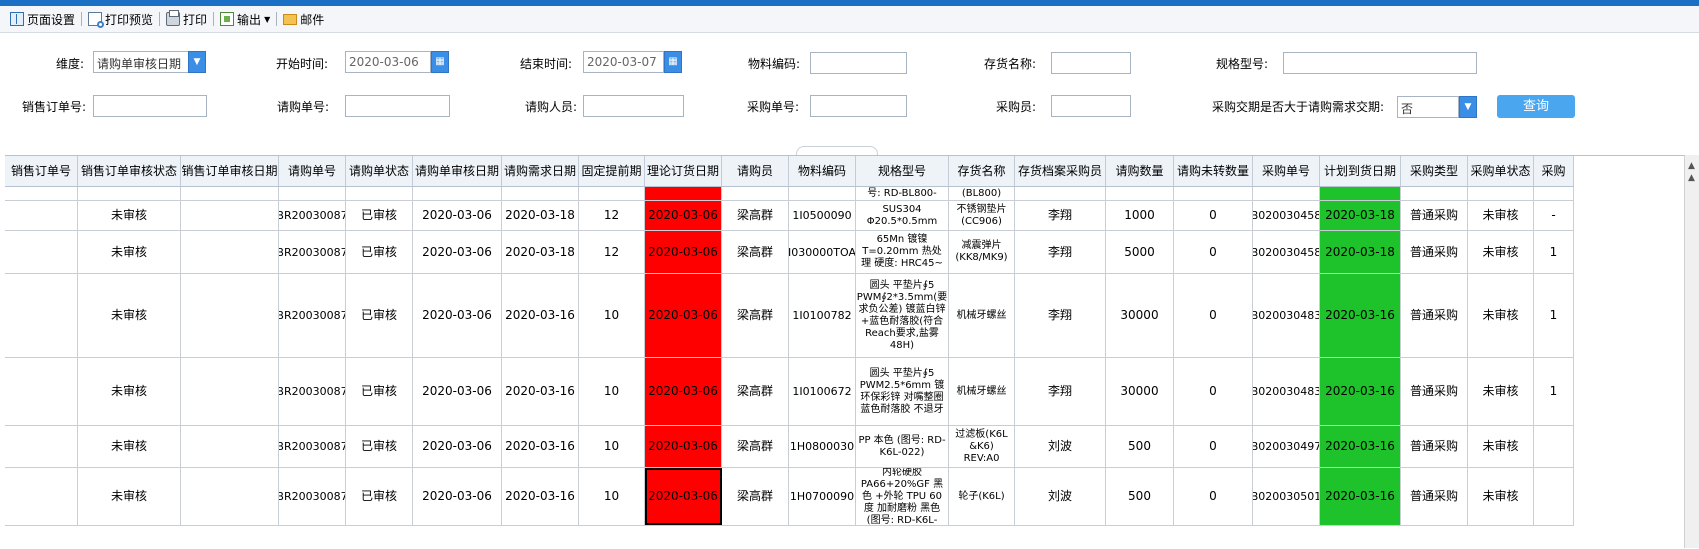 This screenshot has width=1699, height=549. What do you see at coordinates (822, 446) in the screenshot?
I see `cell-material-code: 1H0800030` at bounding box center [822, 446].